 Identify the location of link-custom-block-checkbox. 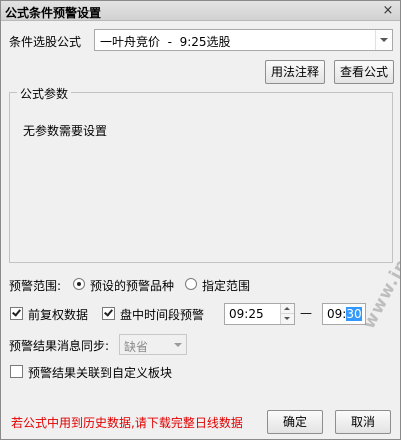
(16, 371).